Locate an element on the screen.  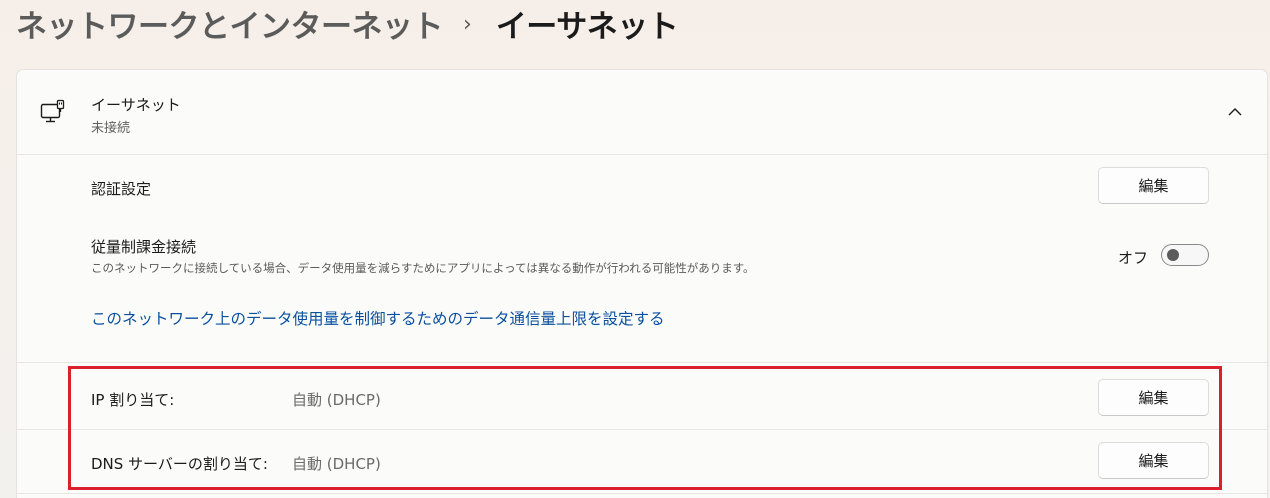
data-limit-link: このネットワーク上のデータ使用量を制御するためのデータ通信量上限を設定する is located at coordinates (378, 318).